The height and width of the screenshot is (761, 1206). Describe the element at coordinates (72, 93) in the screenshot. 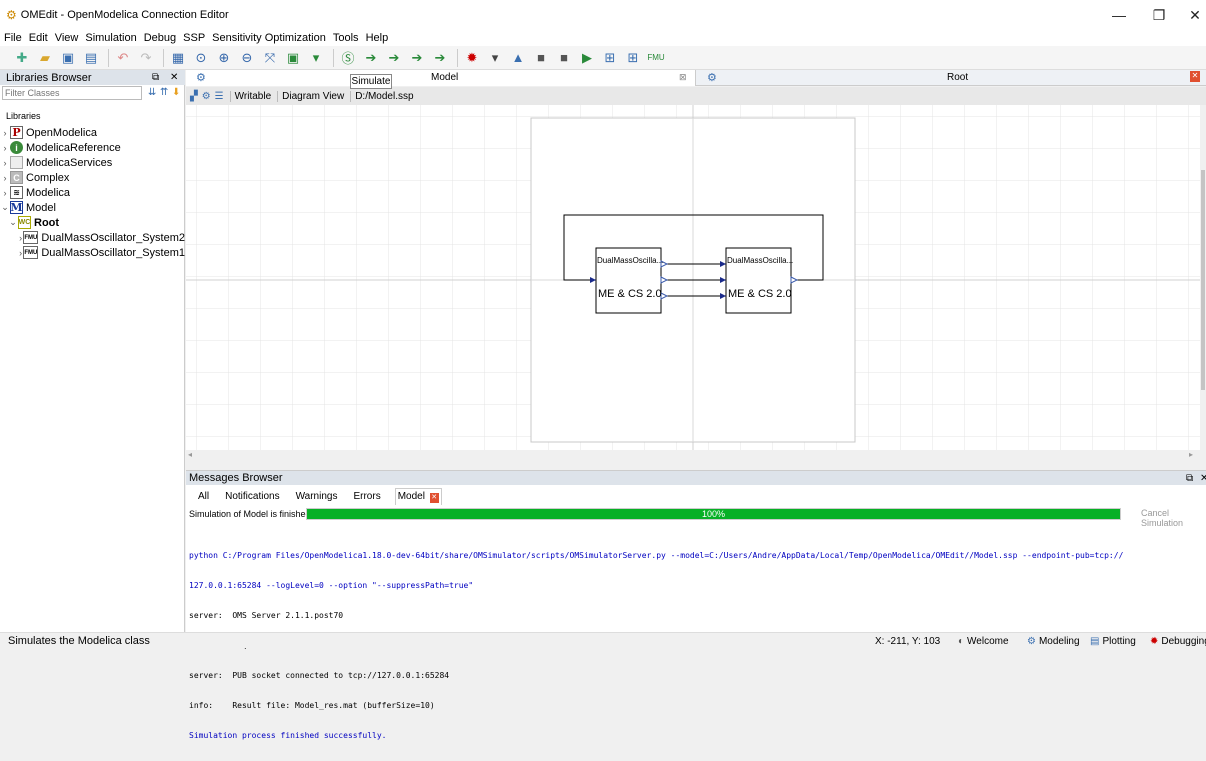

I see `filter-classes-input` at that location.